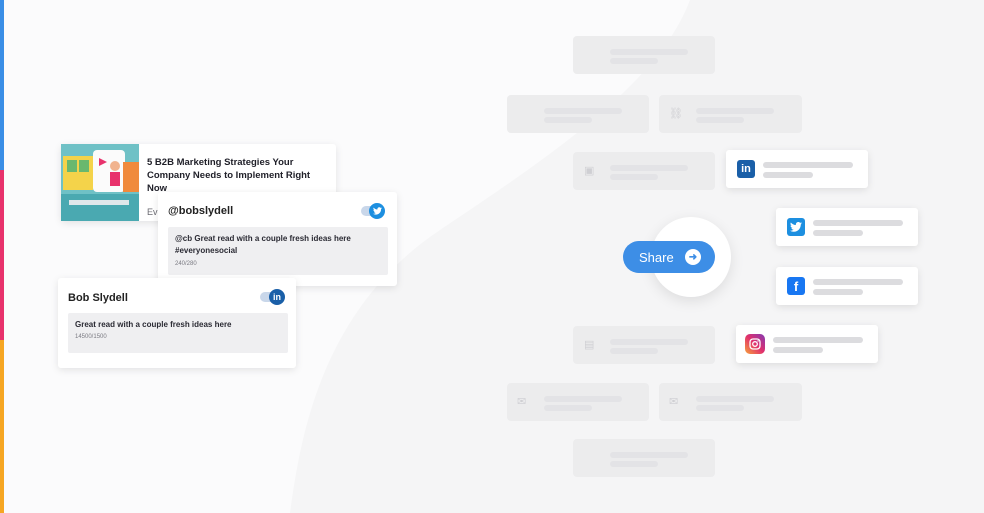 The width and height of the screenshot is (984, 513). What do you see at coordinates (201, 211) in the screenshot?
I see `twitter-handle: @bobslydell` at bounding box center [201, 211].